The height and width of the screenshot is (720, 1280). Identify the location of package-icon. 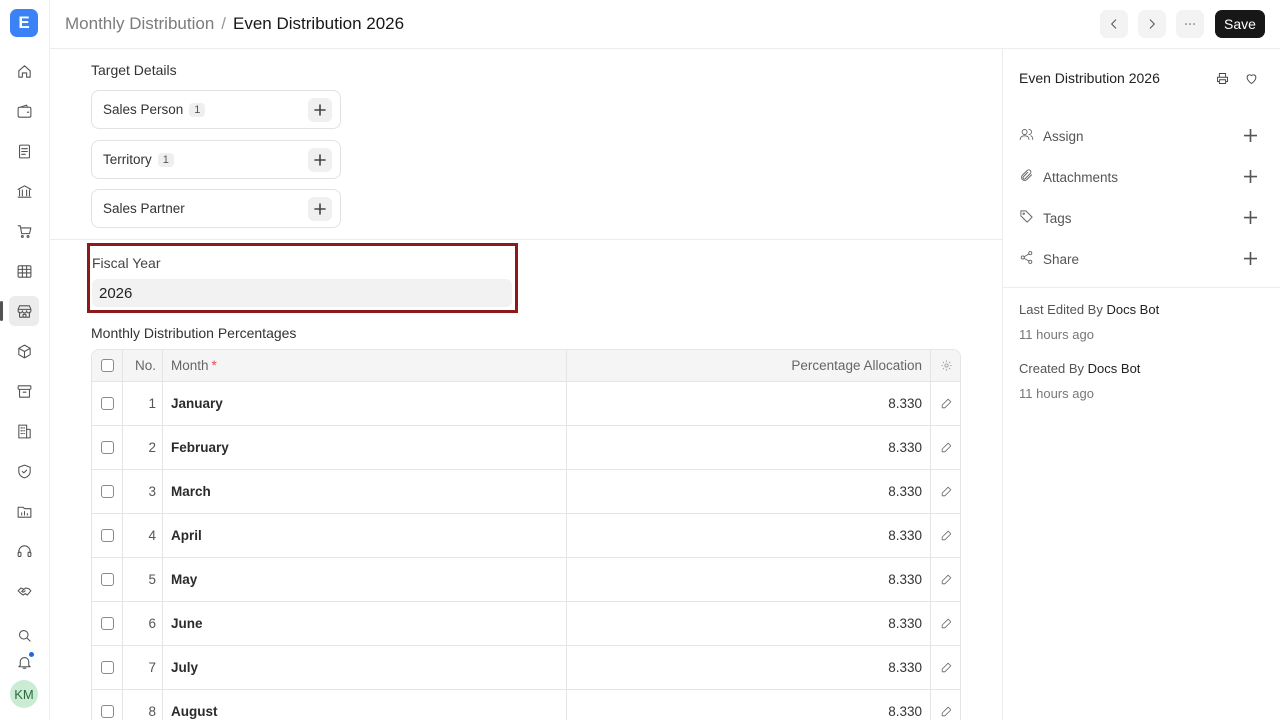
(24, 351).